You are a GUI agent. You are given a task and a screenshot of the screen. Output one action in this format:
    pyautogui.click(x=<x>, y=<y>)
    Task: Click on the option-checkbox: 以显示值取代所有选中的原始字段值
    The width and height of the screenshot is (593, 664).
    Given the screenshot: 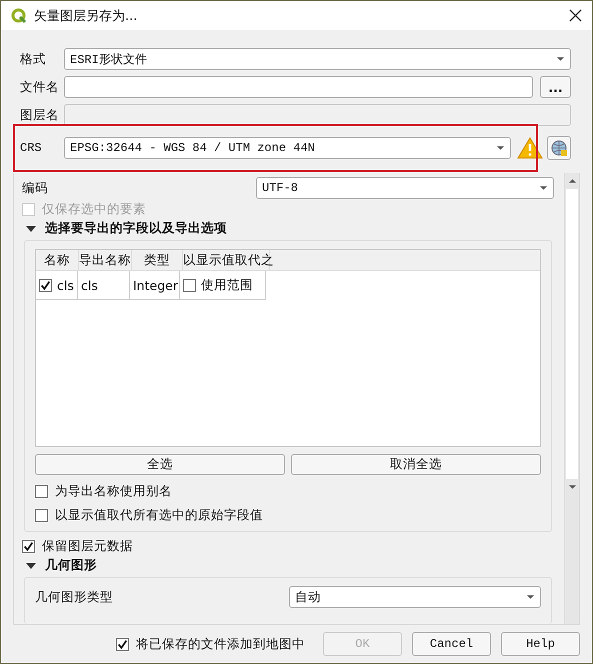 What is the action you would take?
    pyautogui.click(x=288, y=515)
    